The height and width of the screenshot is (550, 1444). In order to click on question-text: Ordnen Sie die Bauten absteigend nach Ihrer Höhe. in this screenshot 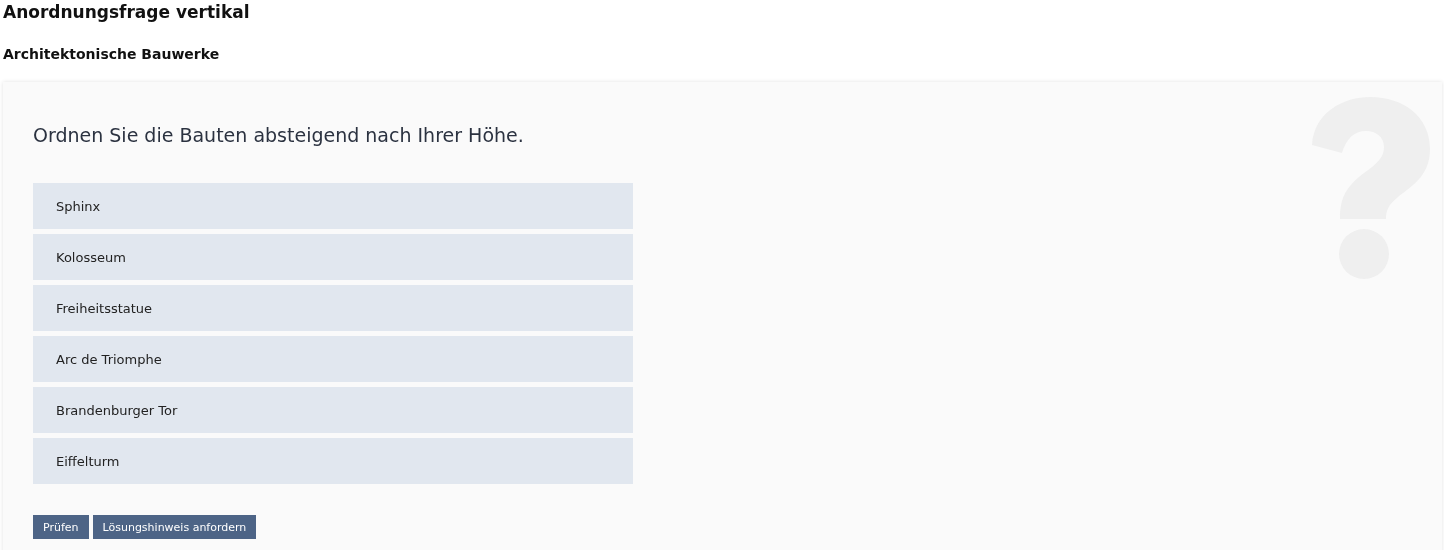, I will do `click(279, 135)`.